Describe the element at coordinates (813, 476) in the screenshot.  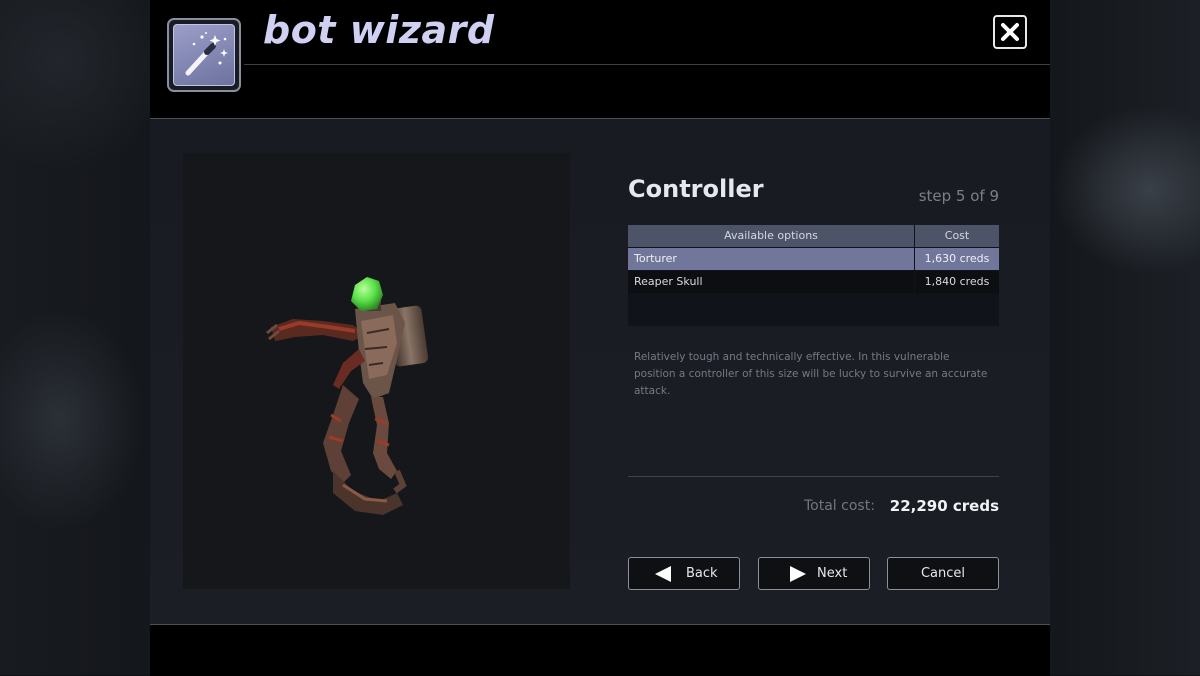
I see `total-divider` at that location.